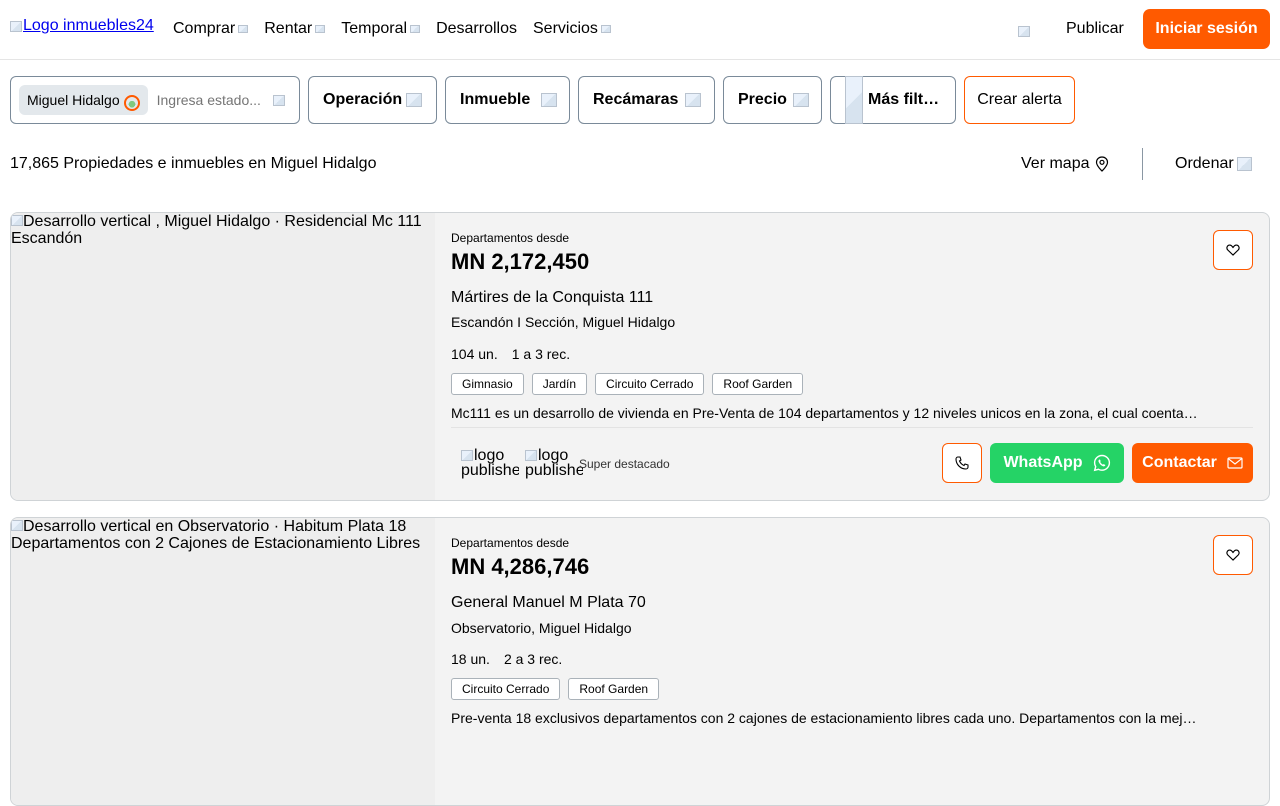 Image resolution: width=1280 pixels, height=806 pixels. What do you see at coordinates (363, 99) in the screenshot?
I see `operation-filter-label: Operación` at bounding box center [363, 99].